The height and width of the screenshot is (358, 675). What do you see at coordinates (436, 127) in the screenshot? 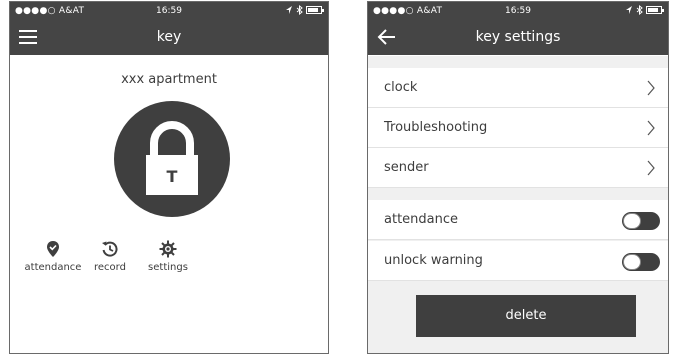
I see `troubleshooting-label: Troubleshooting` at bounding box center [436, 127].